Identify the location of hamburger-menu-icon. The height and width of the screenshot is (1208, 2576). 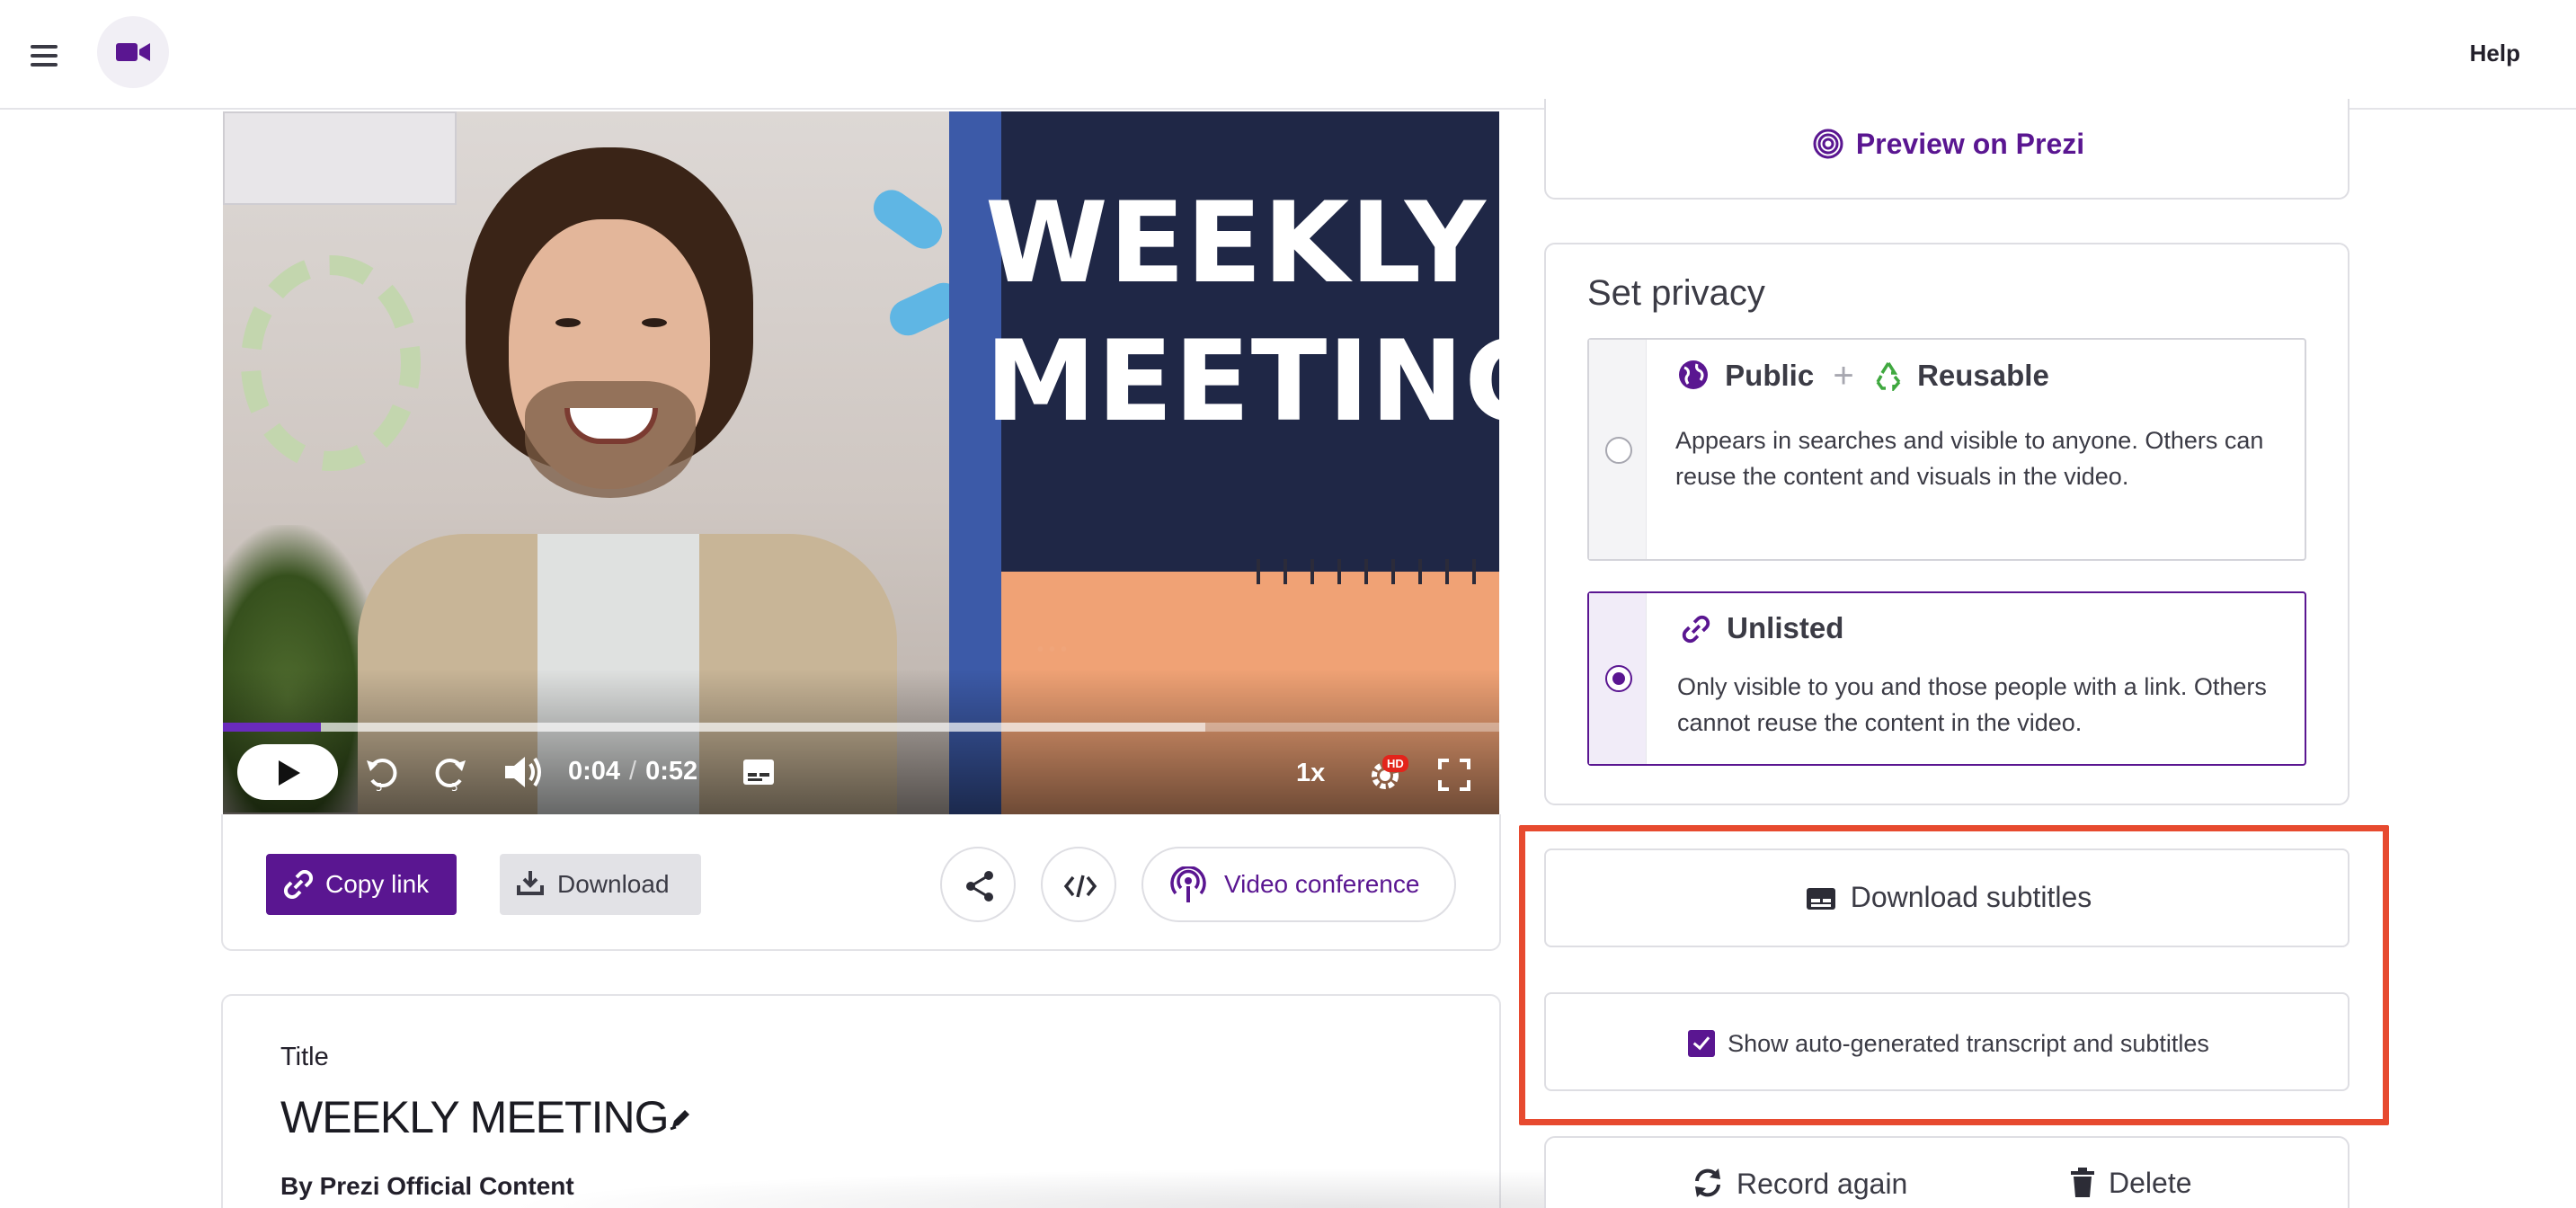
(49, 55).